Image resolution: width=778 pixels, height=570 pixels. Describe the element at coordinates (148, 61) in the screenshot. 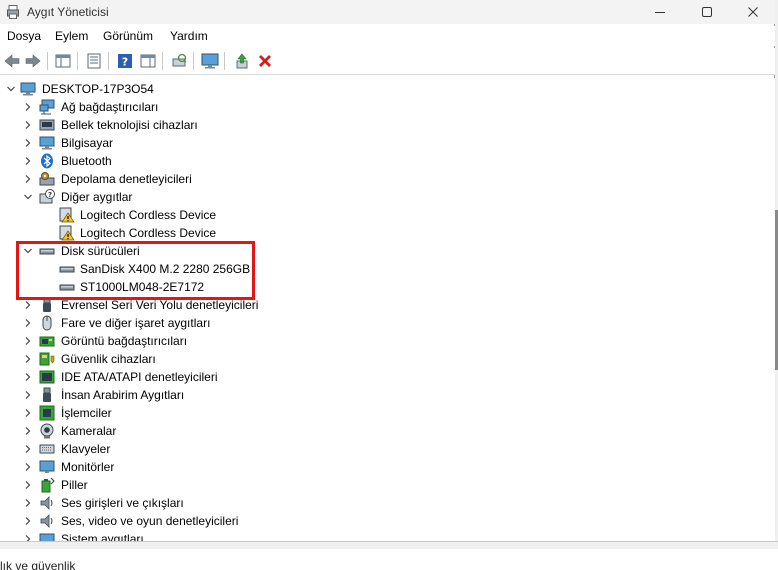

I see `action-pane-button` at that location.